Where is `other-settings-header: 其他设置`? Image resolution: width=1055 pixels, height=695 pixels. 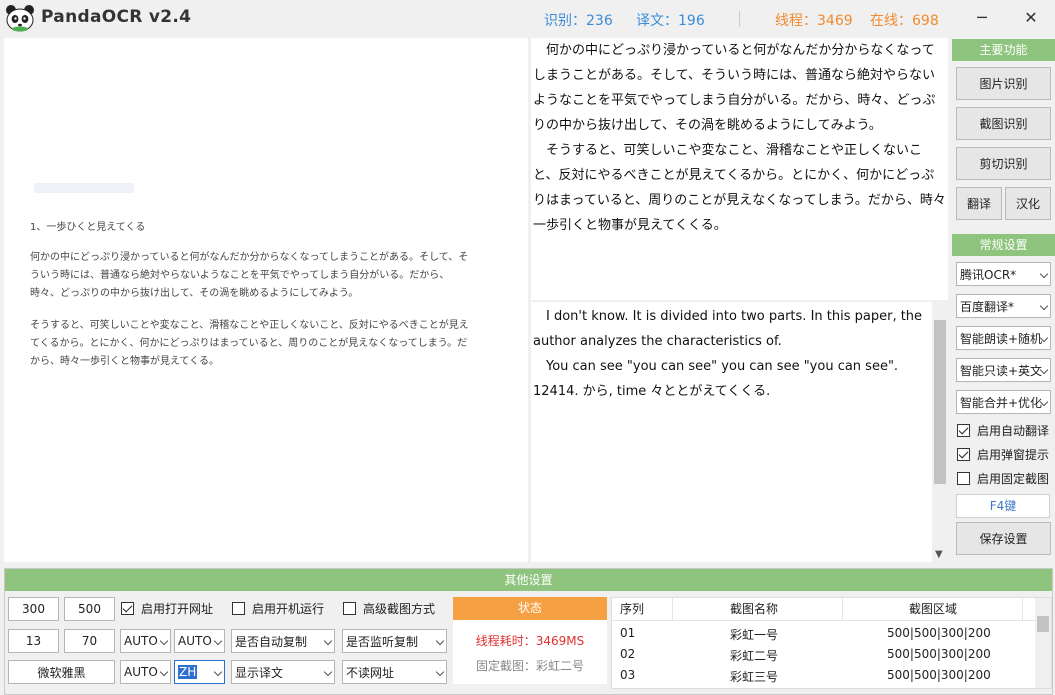 other-settings-header: 其他设置 is located at coordinates (528, 580).